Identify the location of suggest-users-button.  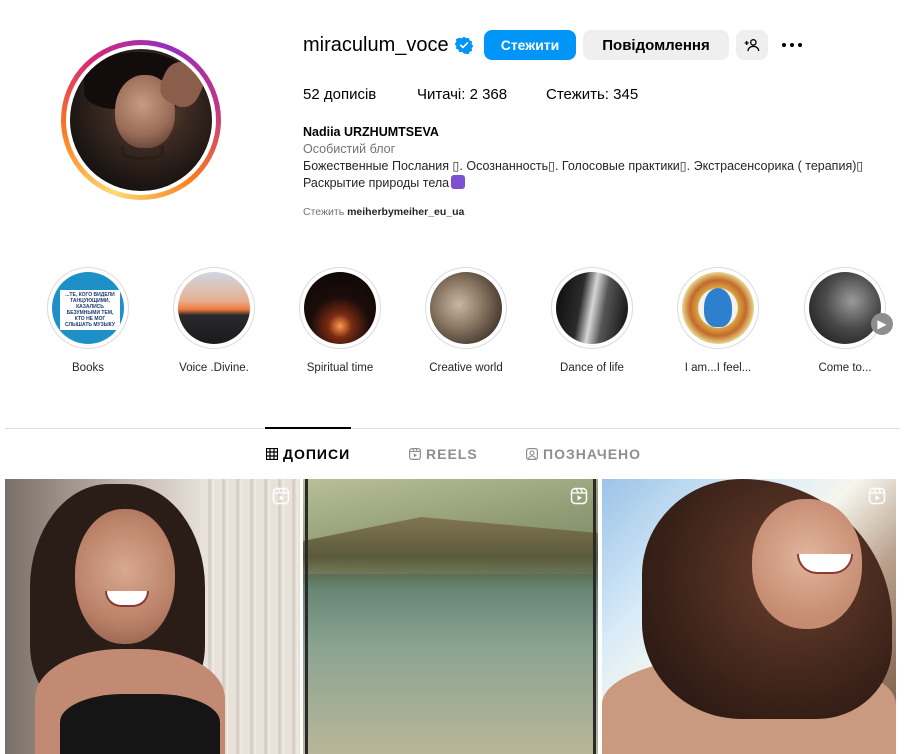
(752, 45).